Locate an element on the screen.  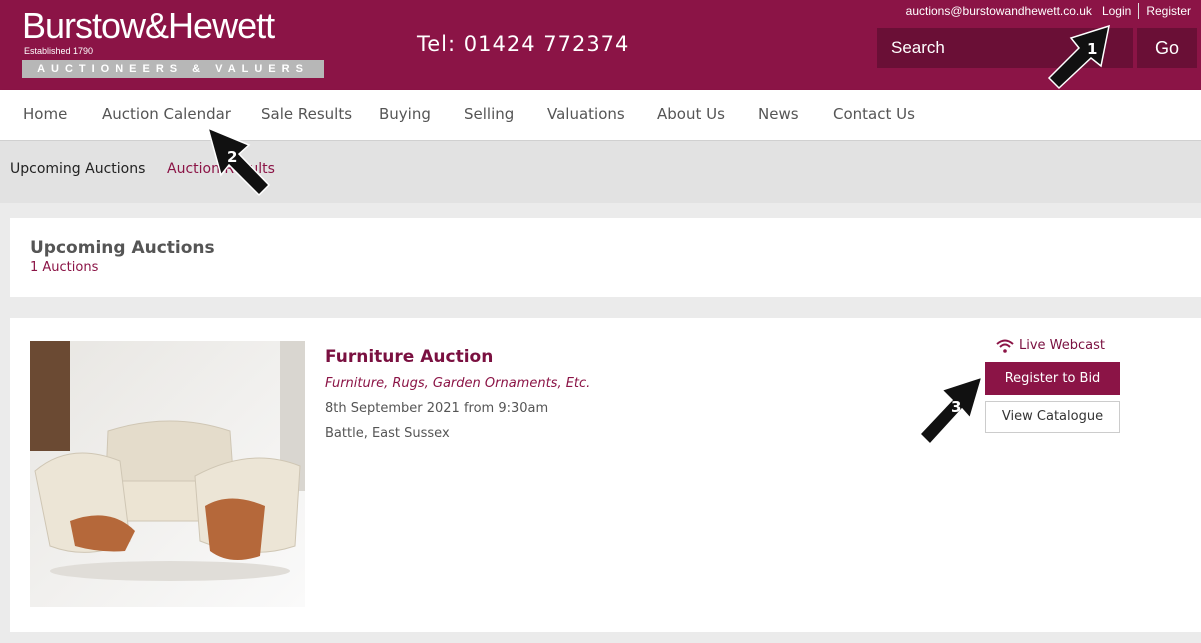
nav-home: Home is located at coordinates (45, 114).